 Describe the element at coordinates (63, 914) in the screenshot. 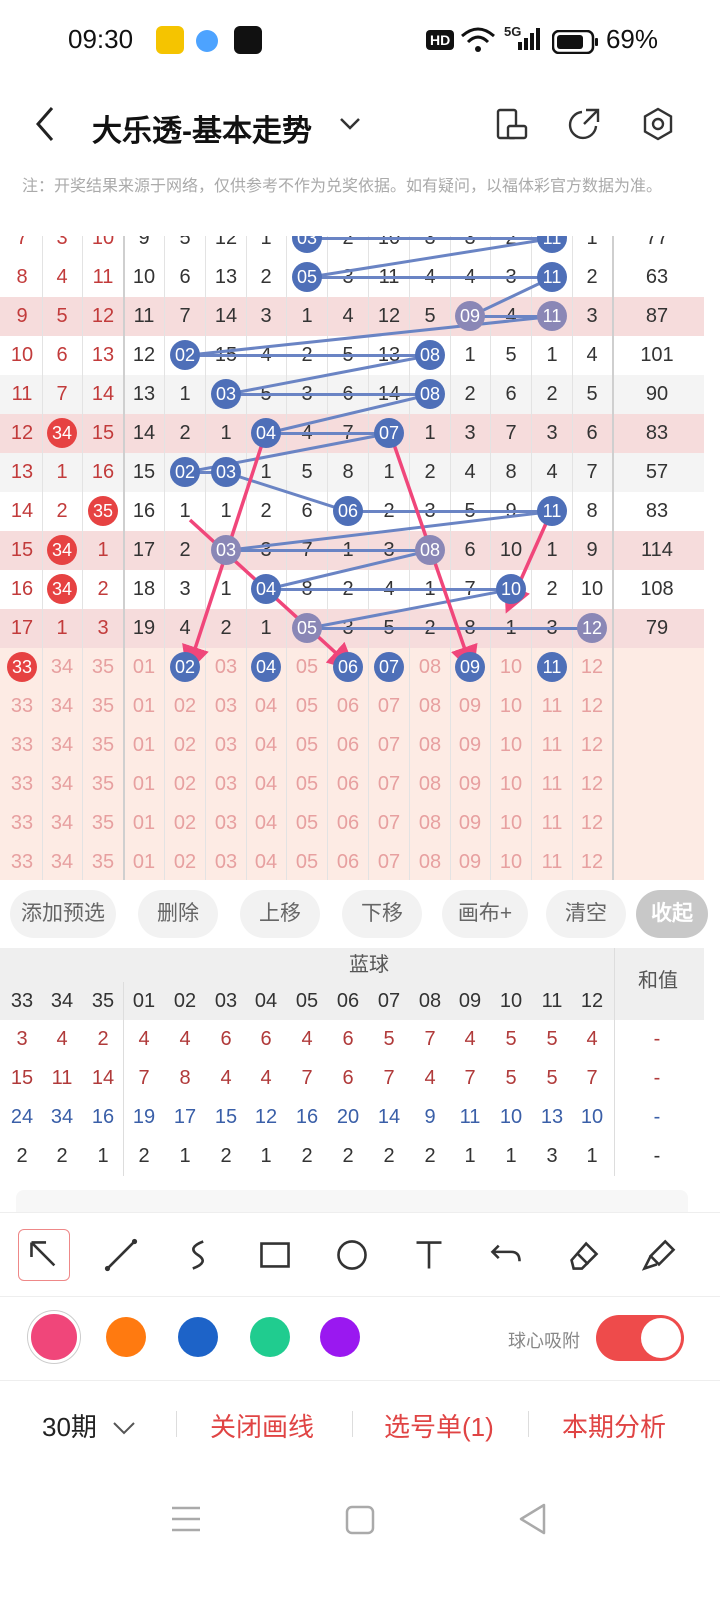

I see `add-preselect-button: 添加预选` at that location.